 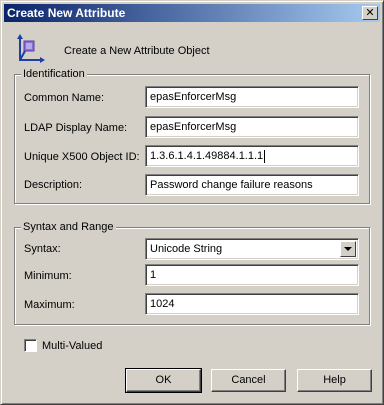 I want to click on cancel-button: Cancel, so click(x=248, y=380).